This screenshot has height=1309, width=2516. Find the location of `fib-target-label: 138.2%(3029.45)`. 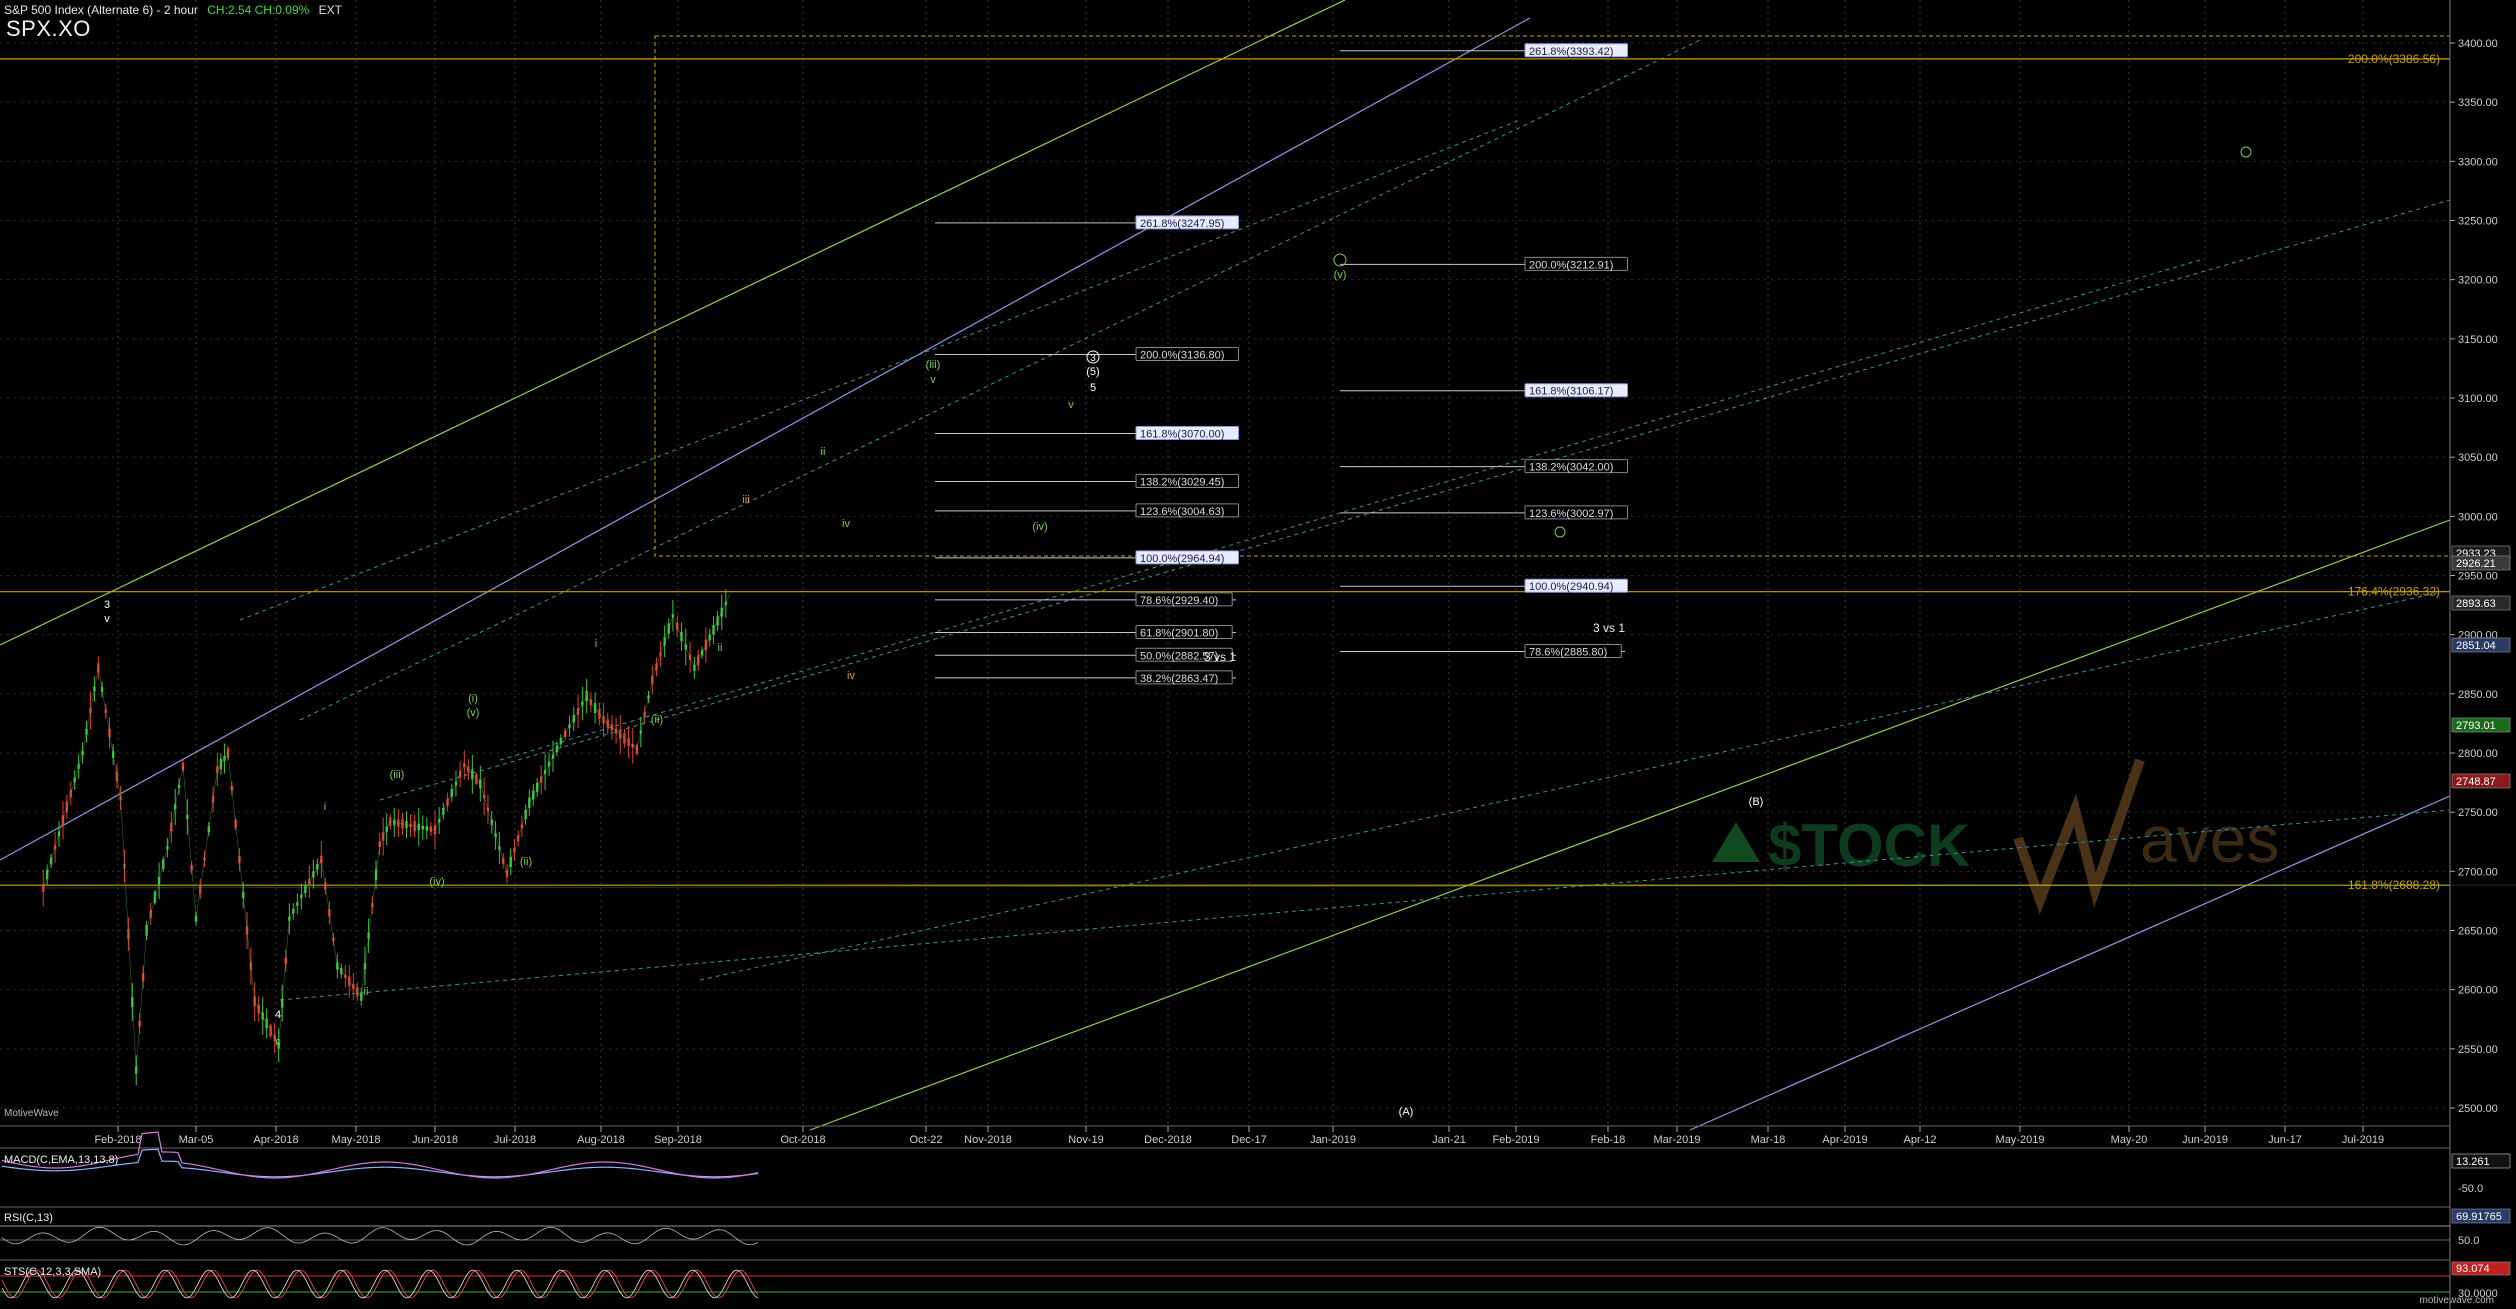

fib-target-label: 138.2%(3029.45) is located at coordinates (1182, 482).